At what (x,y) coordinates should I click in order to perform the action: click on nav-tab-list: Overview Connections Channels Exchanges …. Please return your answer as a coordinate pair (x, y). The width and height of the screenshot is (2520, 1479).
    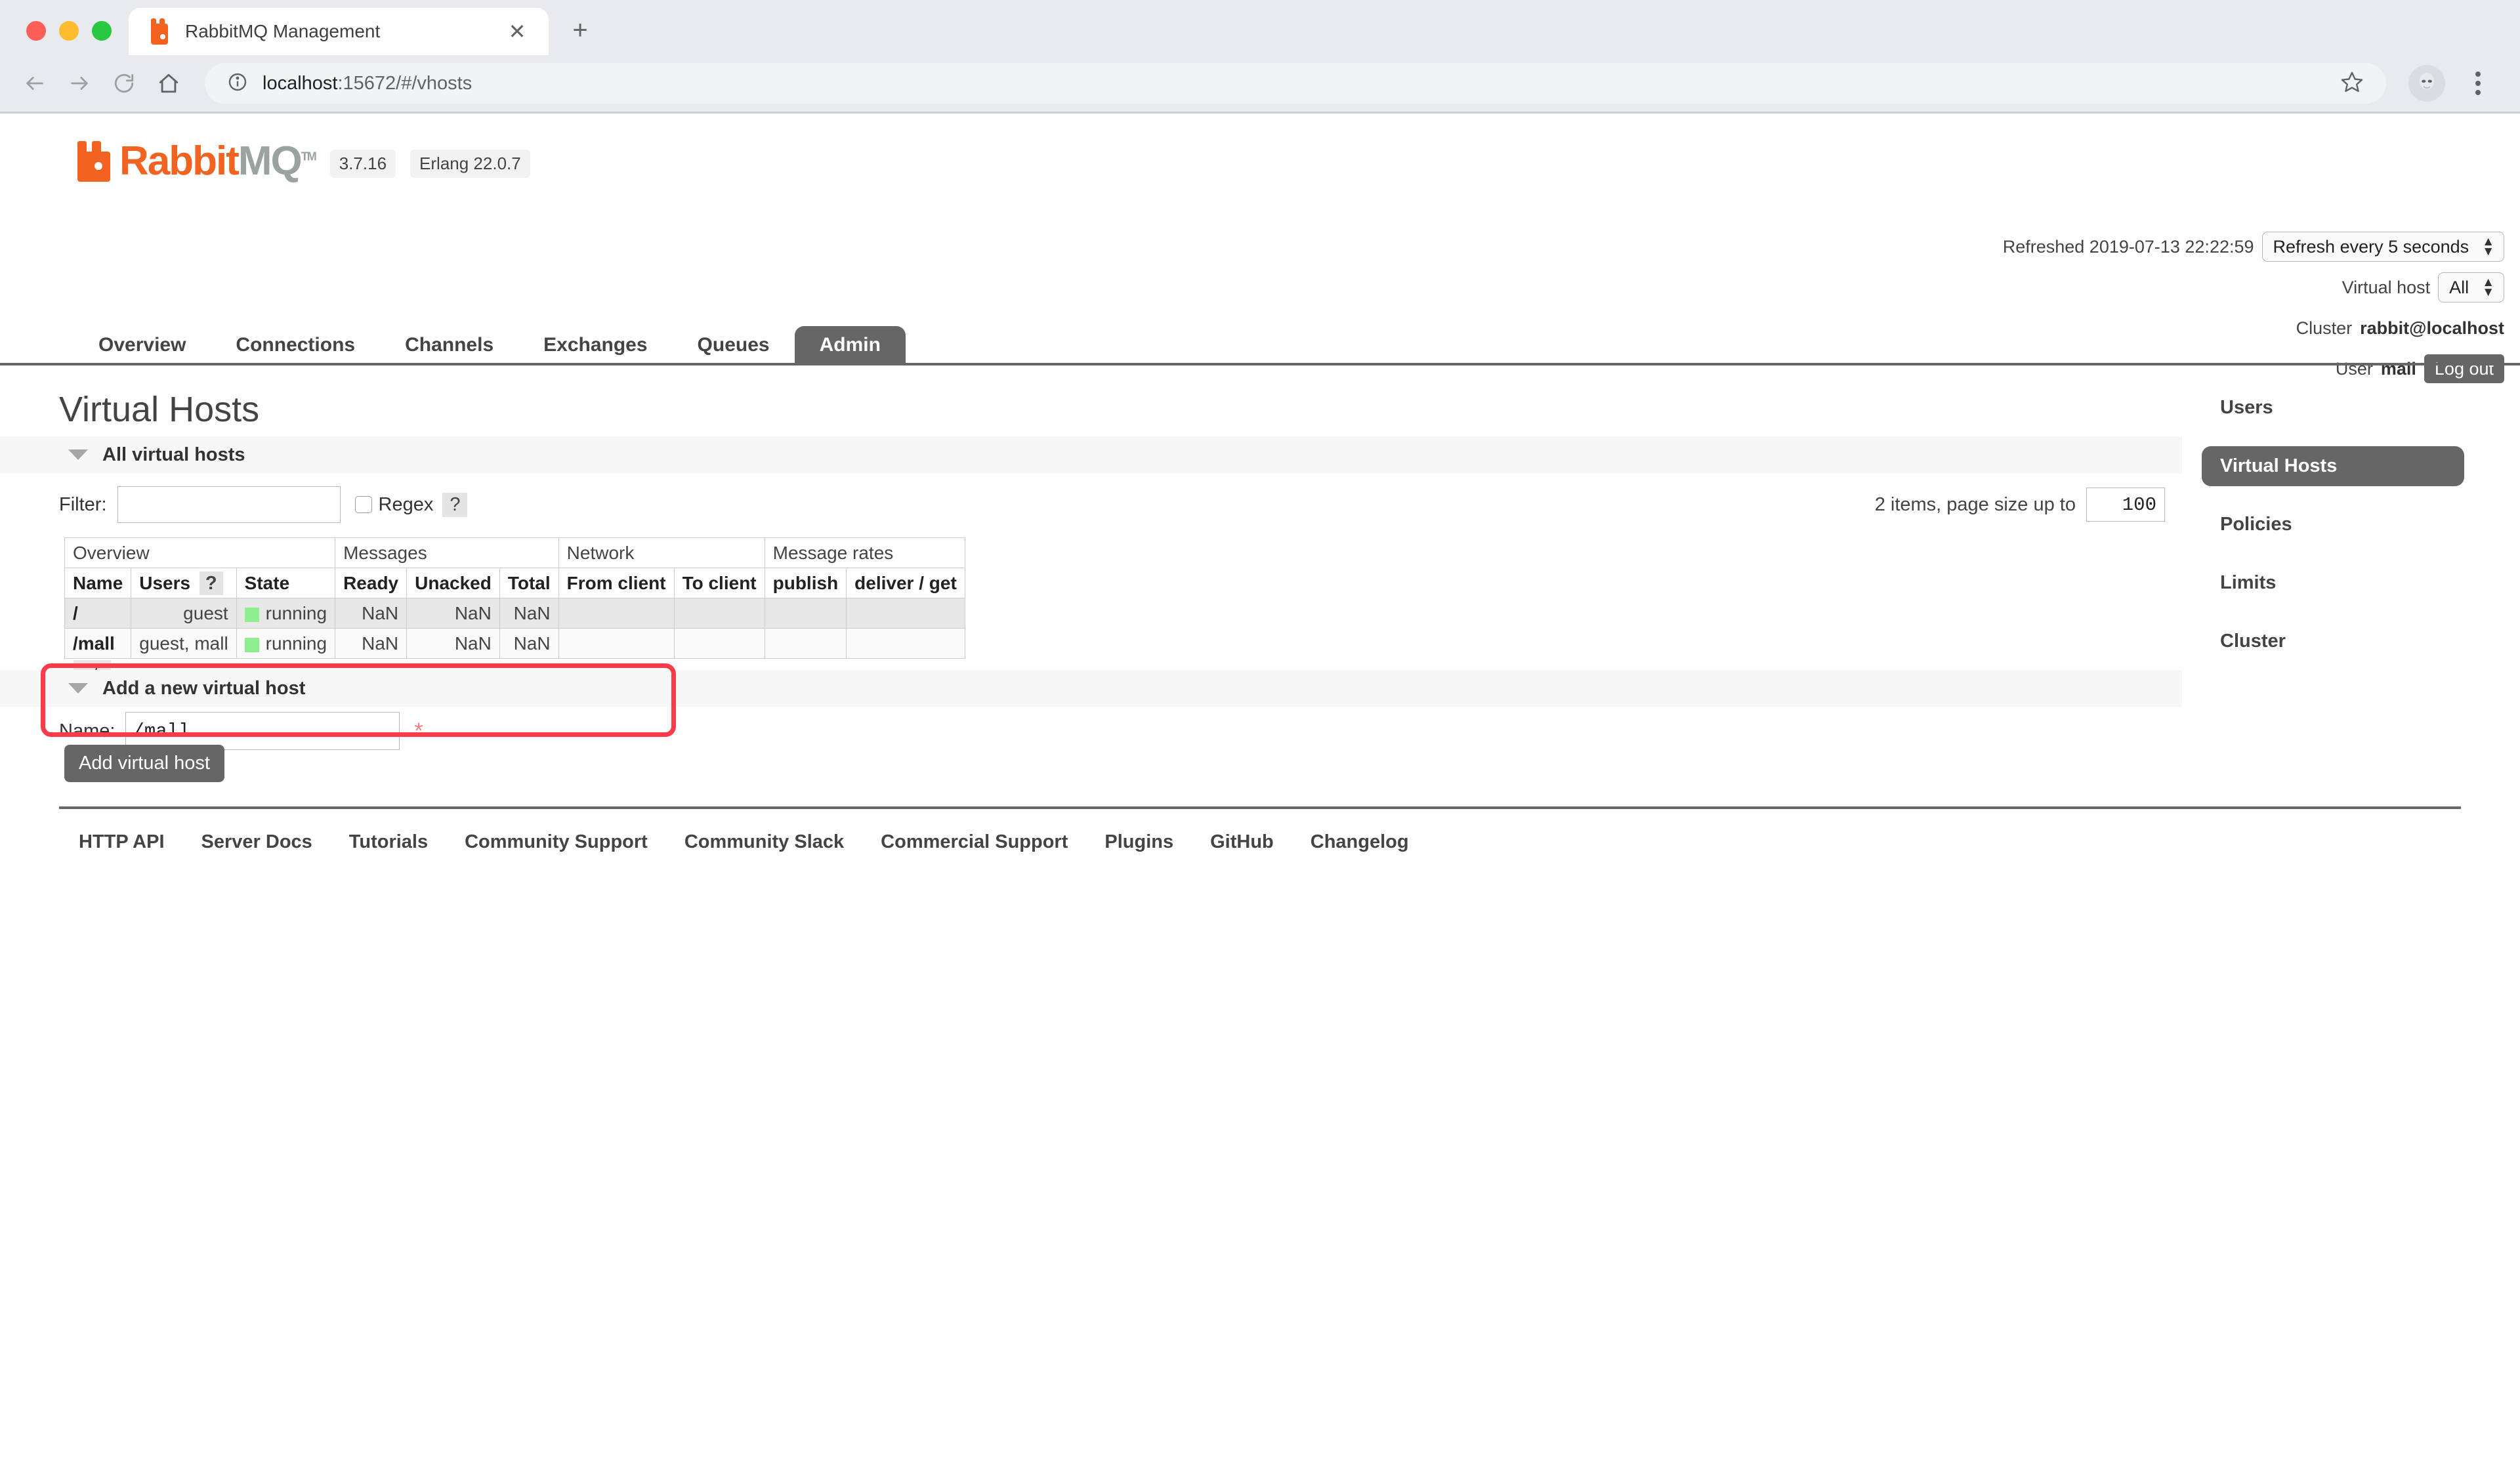
    Looking at the image, I should click on (1260, 341).